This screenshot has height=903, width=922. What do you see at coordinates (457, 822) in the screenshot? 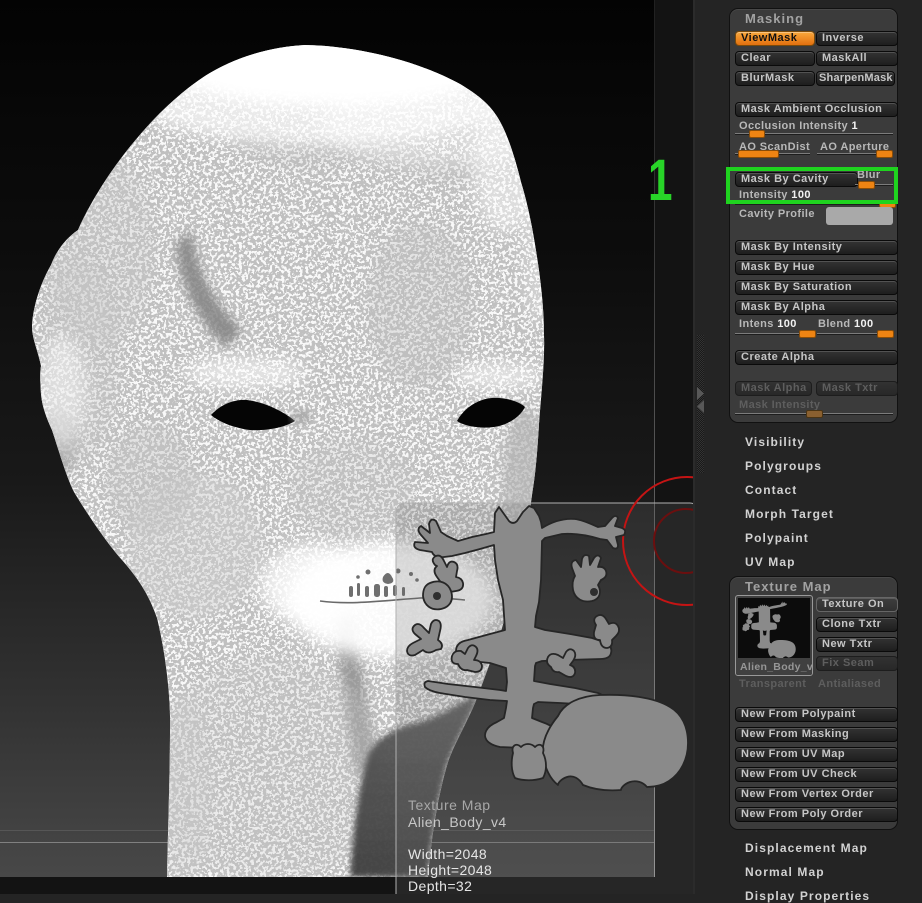
I see `svg-text: Alien_Body_v4` at bounding box center [457, 822].